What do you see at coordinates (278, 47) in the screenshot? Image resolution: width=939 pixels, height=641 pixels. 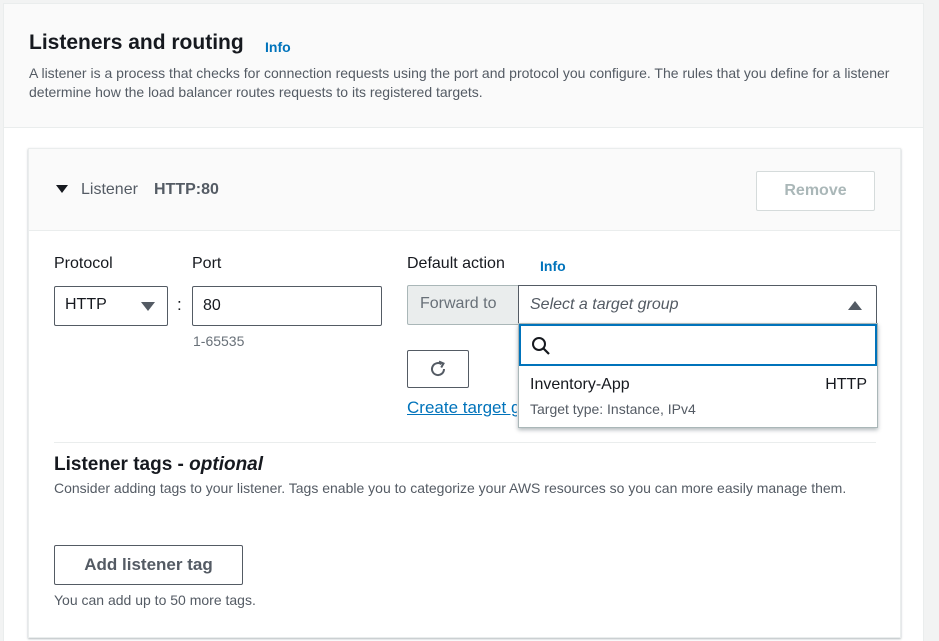 I see `info-link: Info` at bounding box center [278, 47].